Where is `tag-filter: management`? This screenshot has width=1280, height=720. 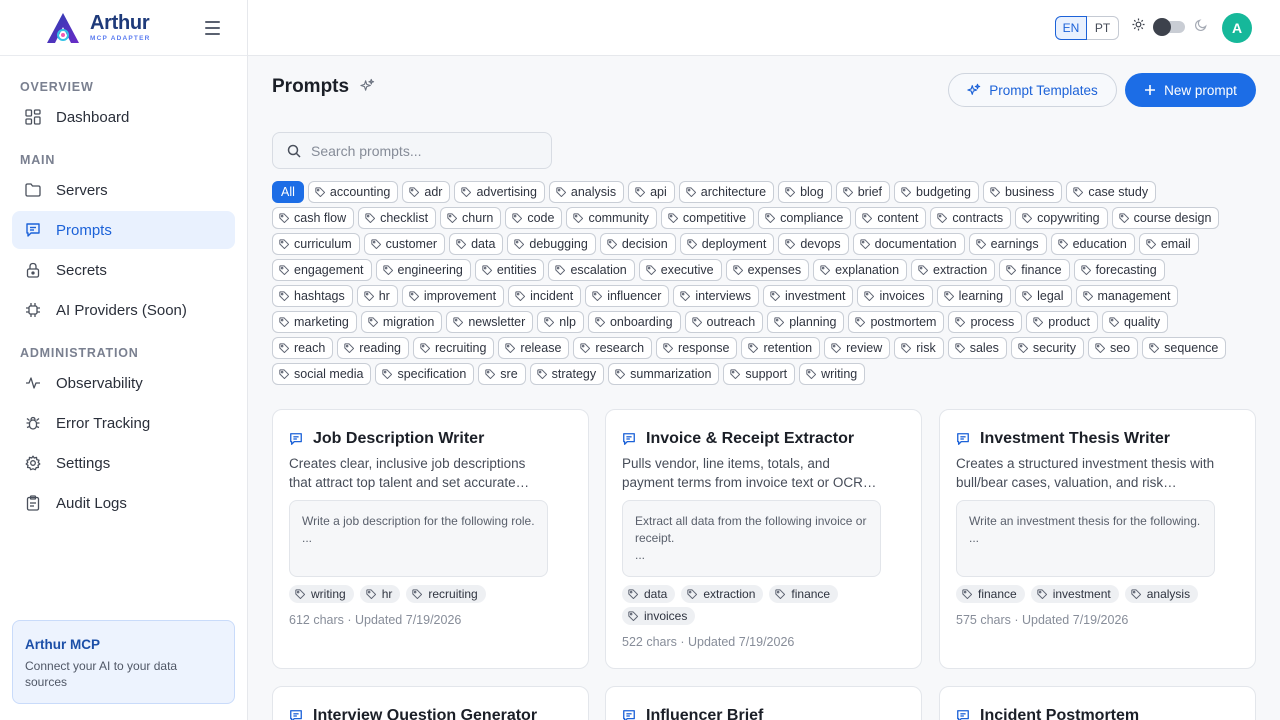 tag-filter: management is located at coordinates (1127, 296).